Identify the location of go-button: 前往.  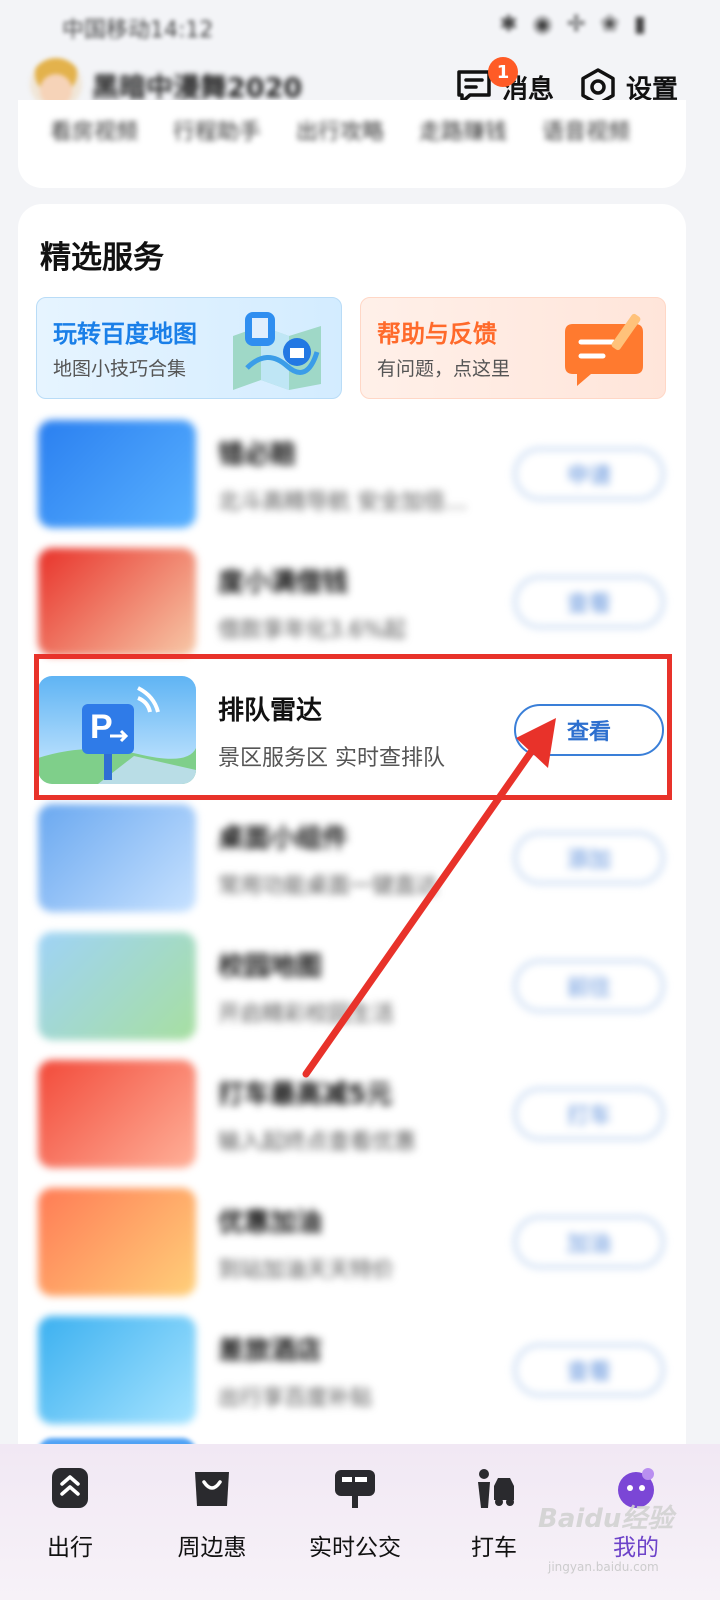
(589, 986).